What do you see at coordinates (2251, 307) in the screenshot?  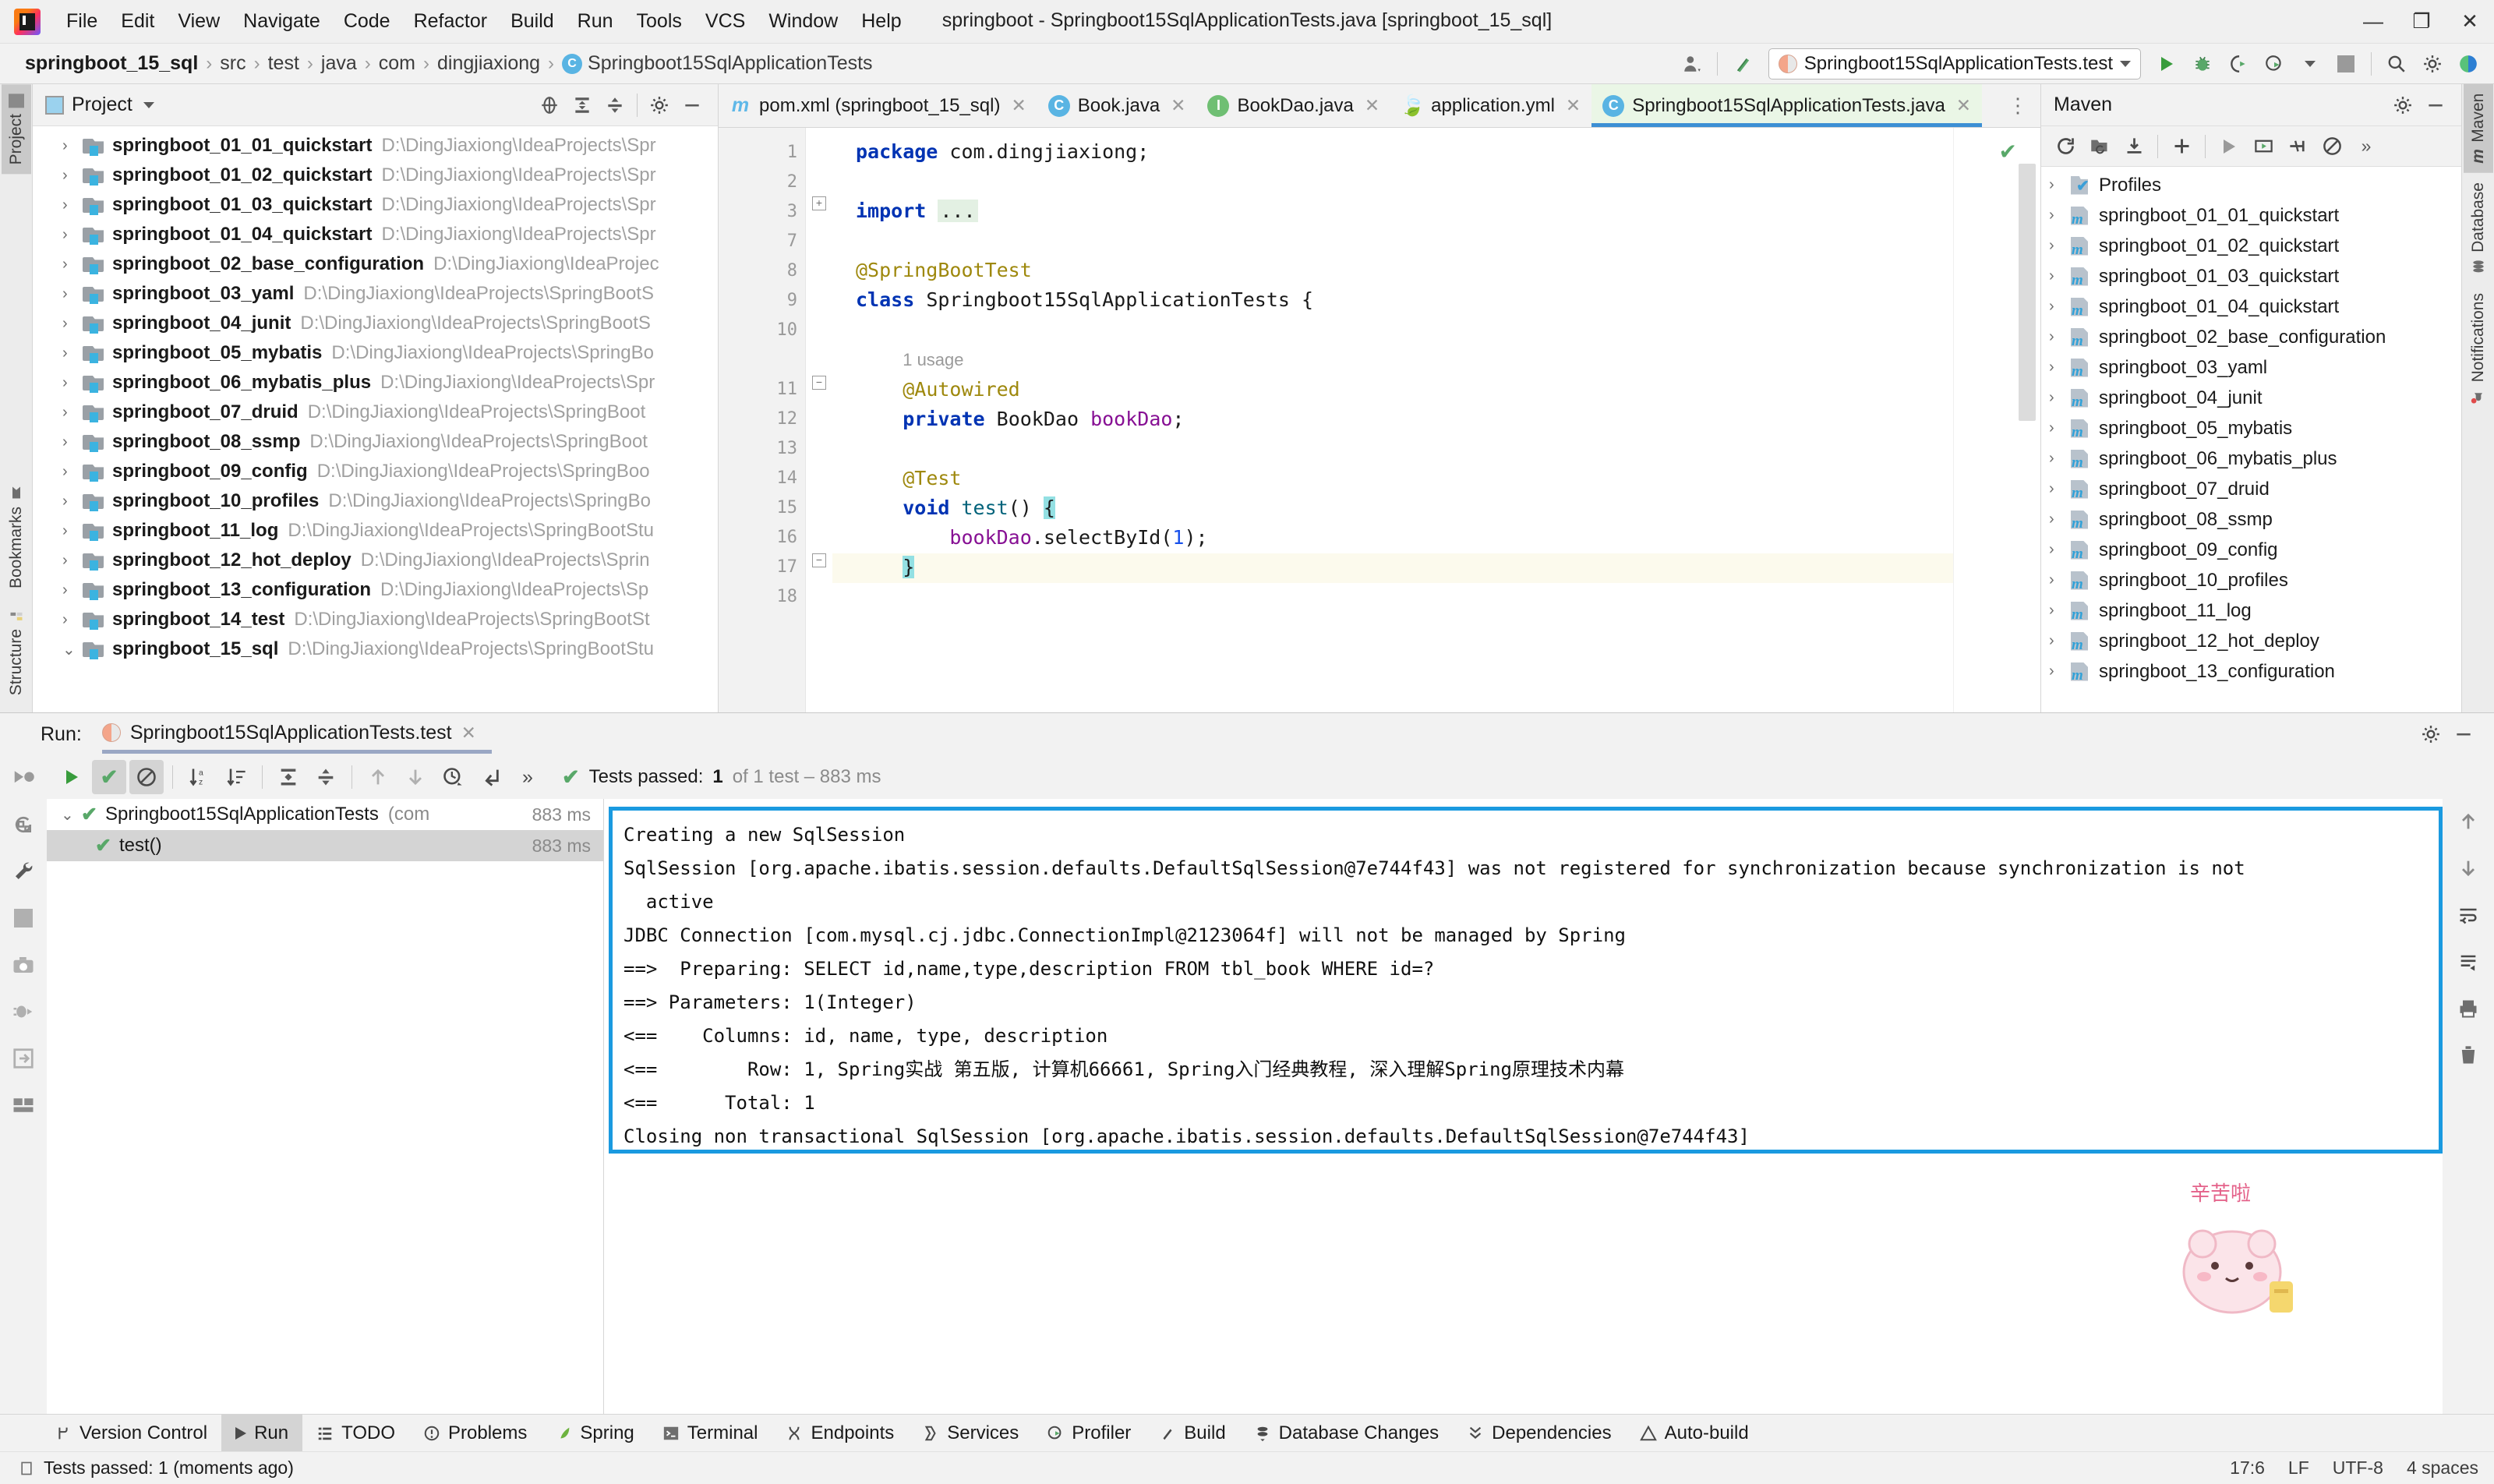 I see `maven-row: › springboot_01_04_quickstart` at bounding box center [2251, 307].